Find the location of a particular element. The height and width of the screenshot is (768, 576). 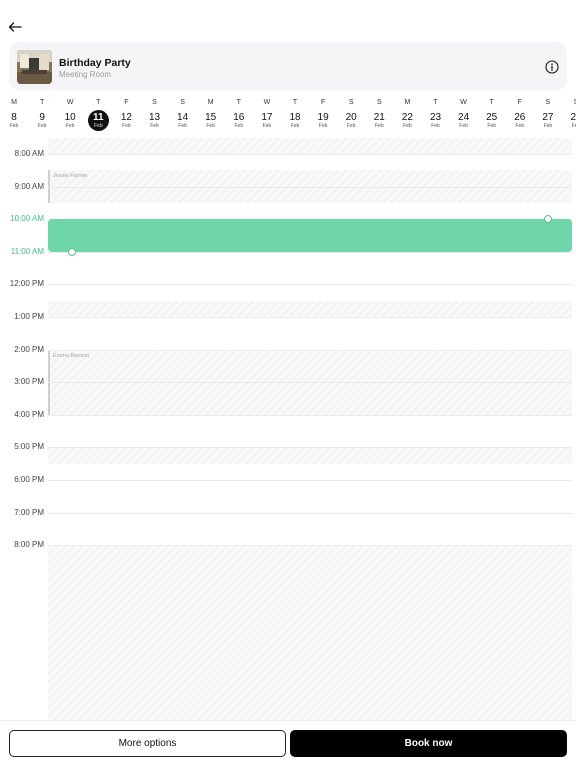

hour-label: 8:00 PM is located at coordinates (29, 545).